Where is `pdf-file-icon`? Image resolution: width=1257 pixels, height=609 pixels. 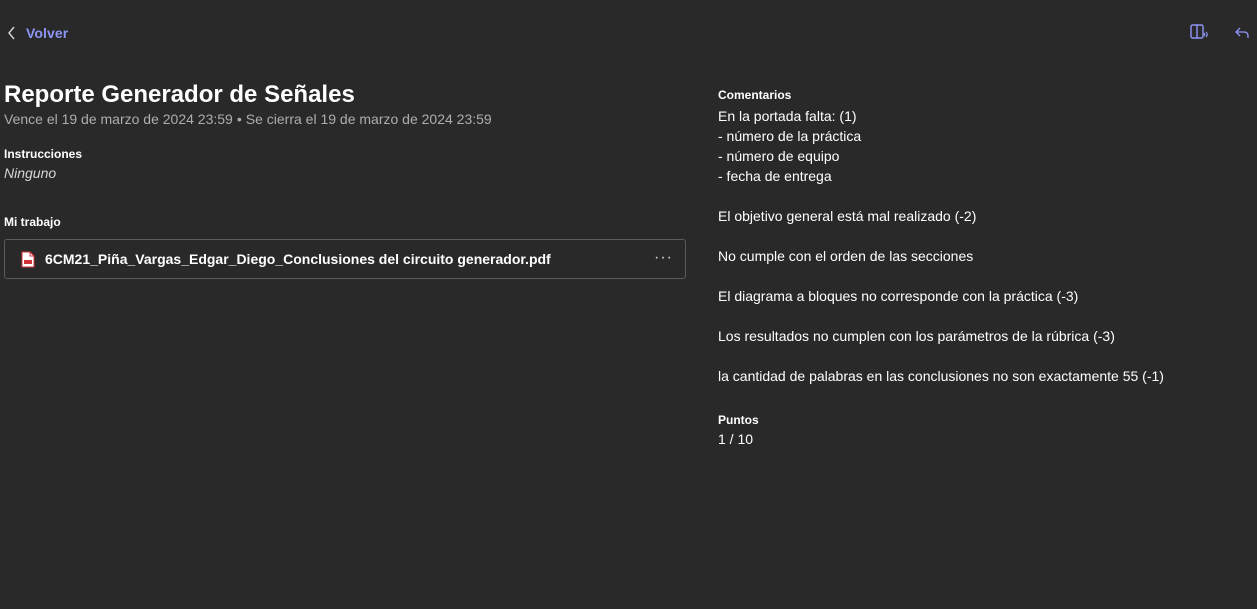
pdf-file-icon is located at coordinates (33, 259).